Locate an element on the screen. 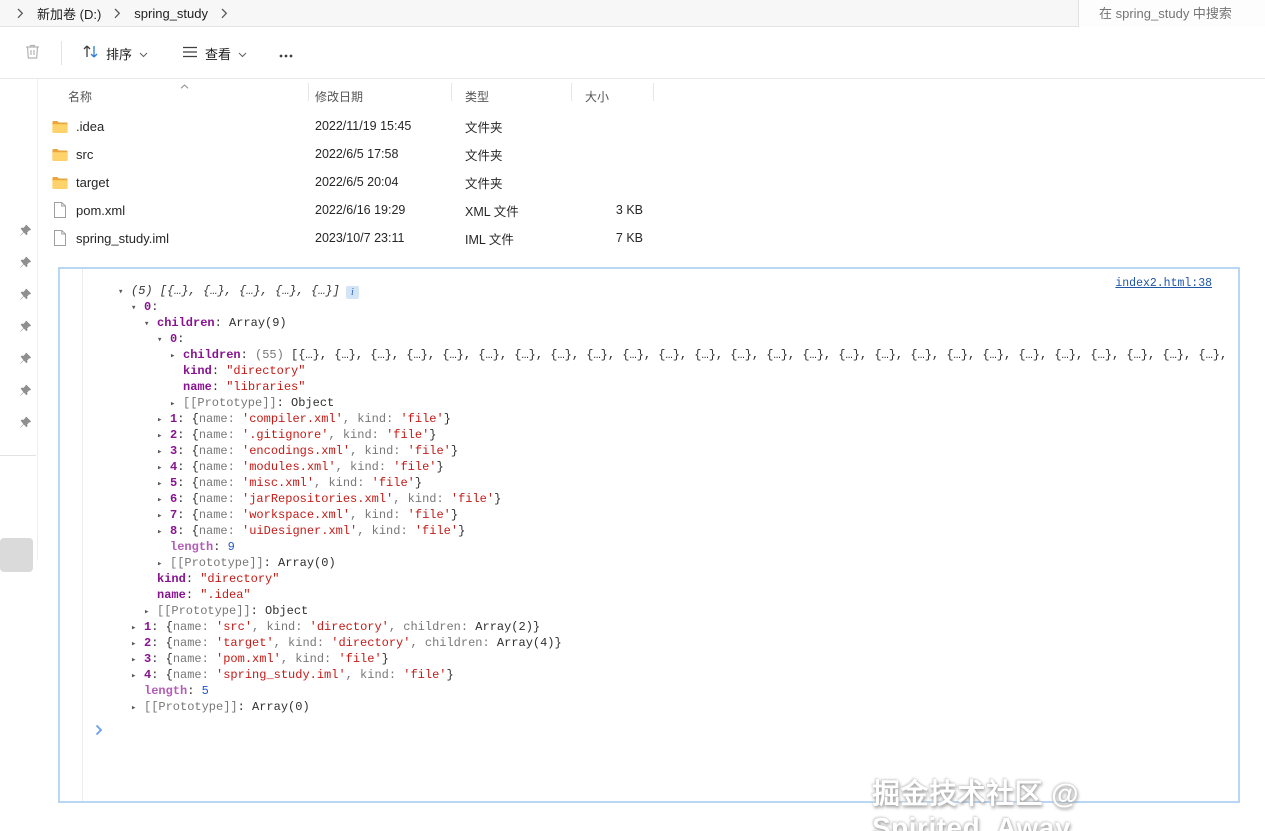  console-token: , kind: is located at coordinates (364, 467).